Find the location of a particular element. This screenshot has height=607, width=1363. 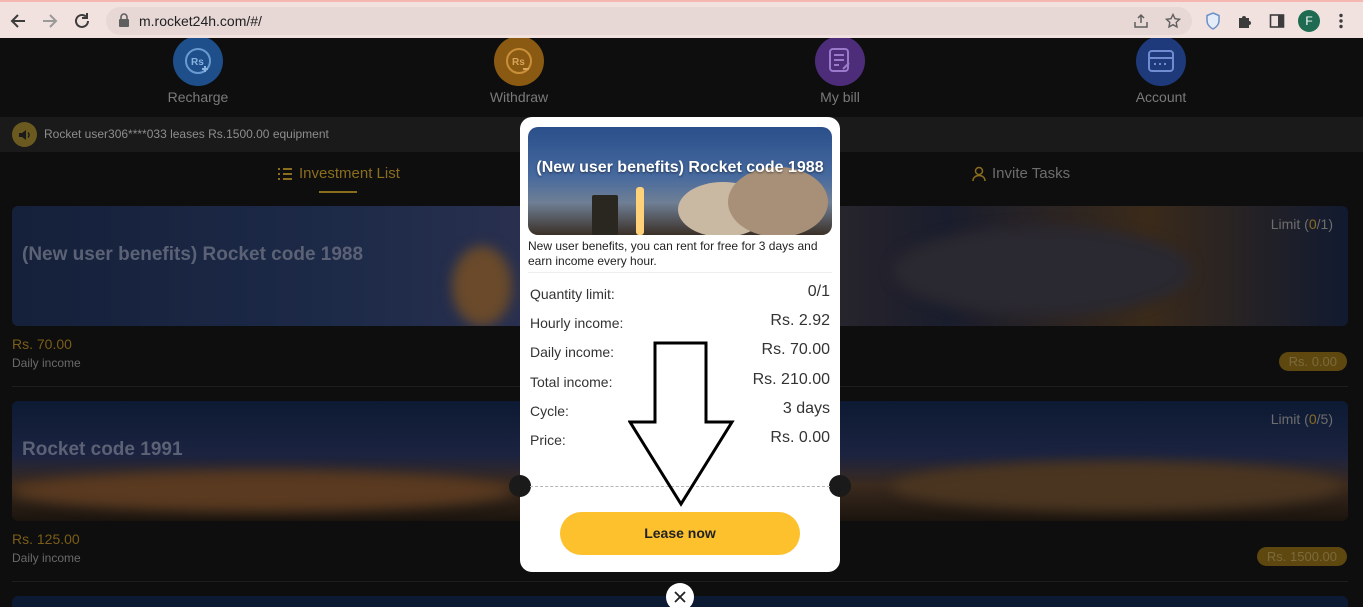

lock-icon is located at coordinates (124, 22).